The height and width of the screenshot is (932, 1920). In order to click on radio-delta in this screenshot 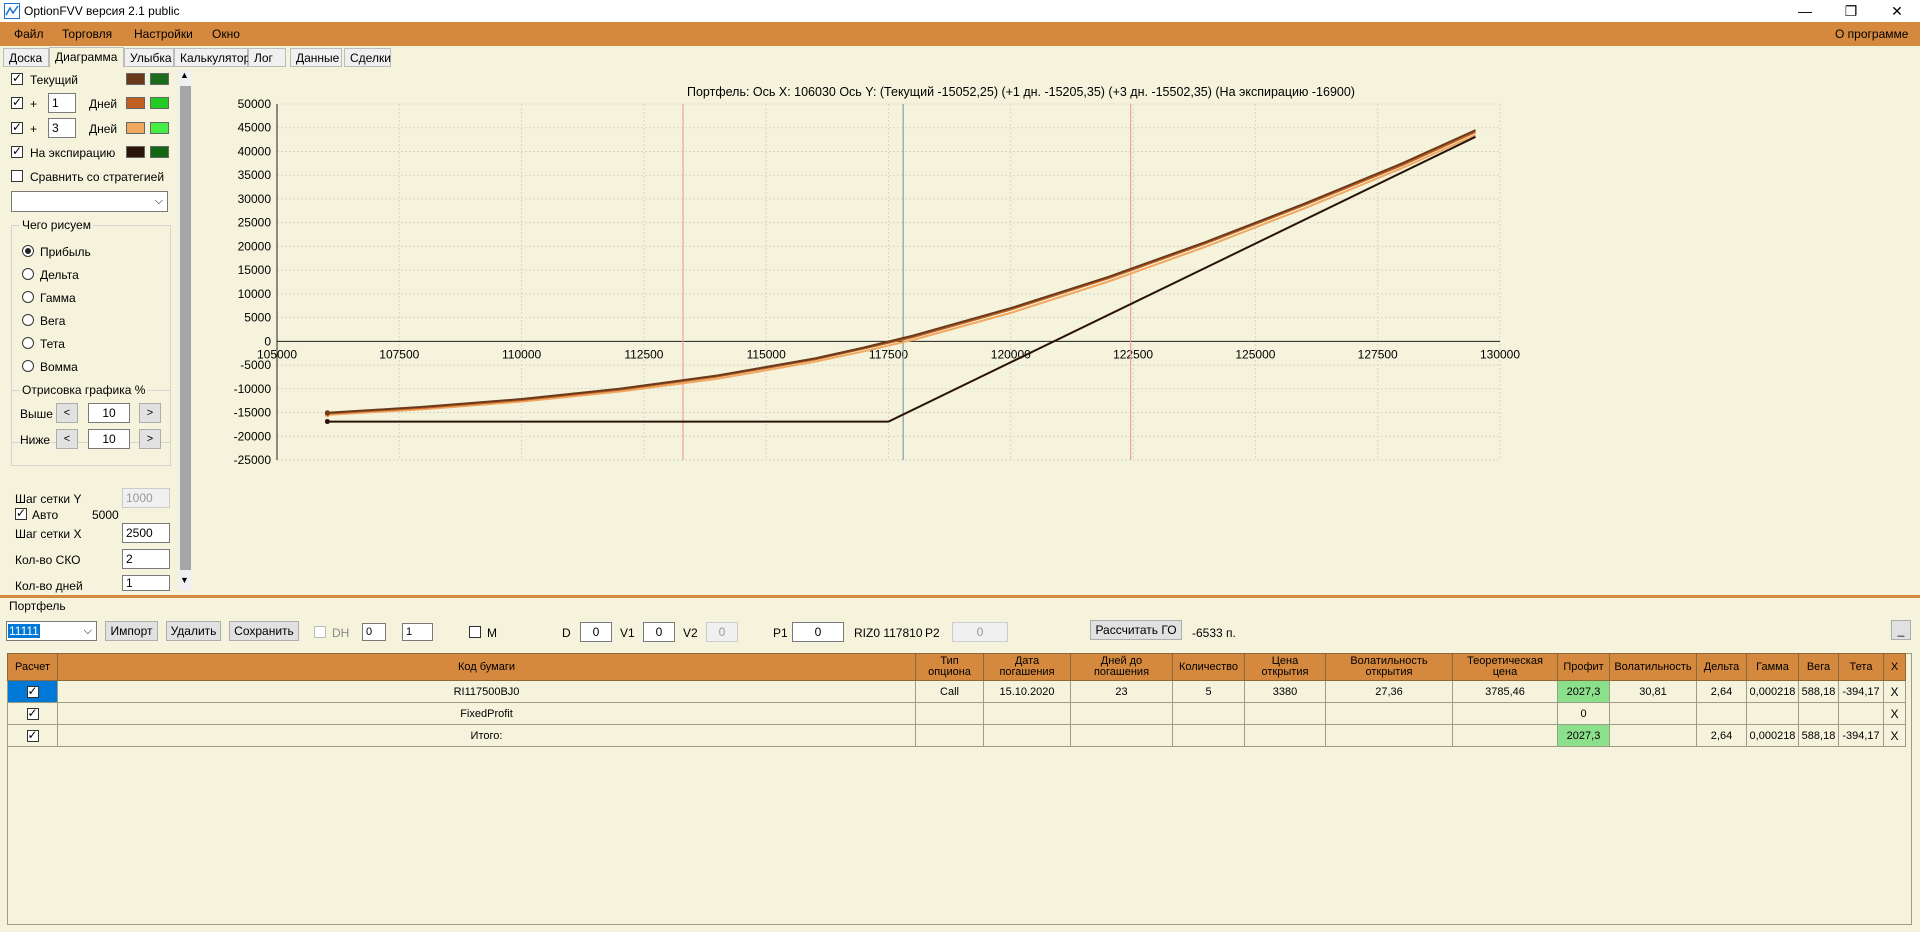, I will do `click(28, 274)`.